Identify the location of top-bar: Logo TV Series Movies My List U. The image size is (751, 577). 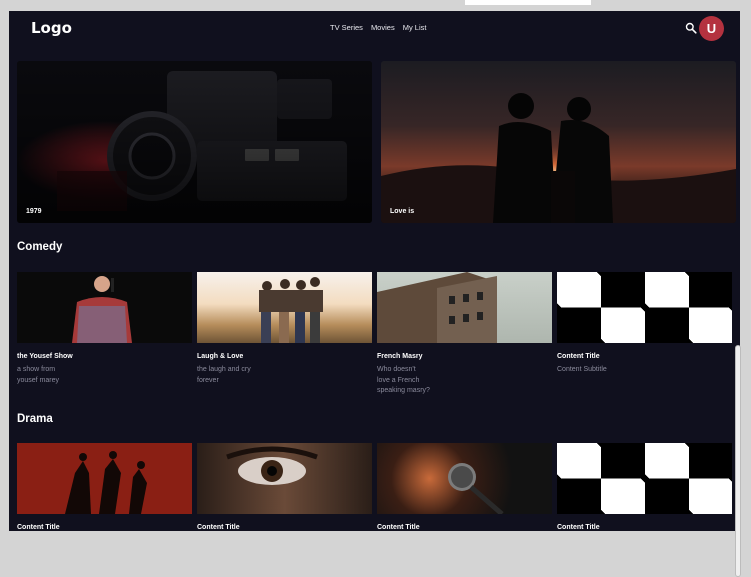
(374, 29).